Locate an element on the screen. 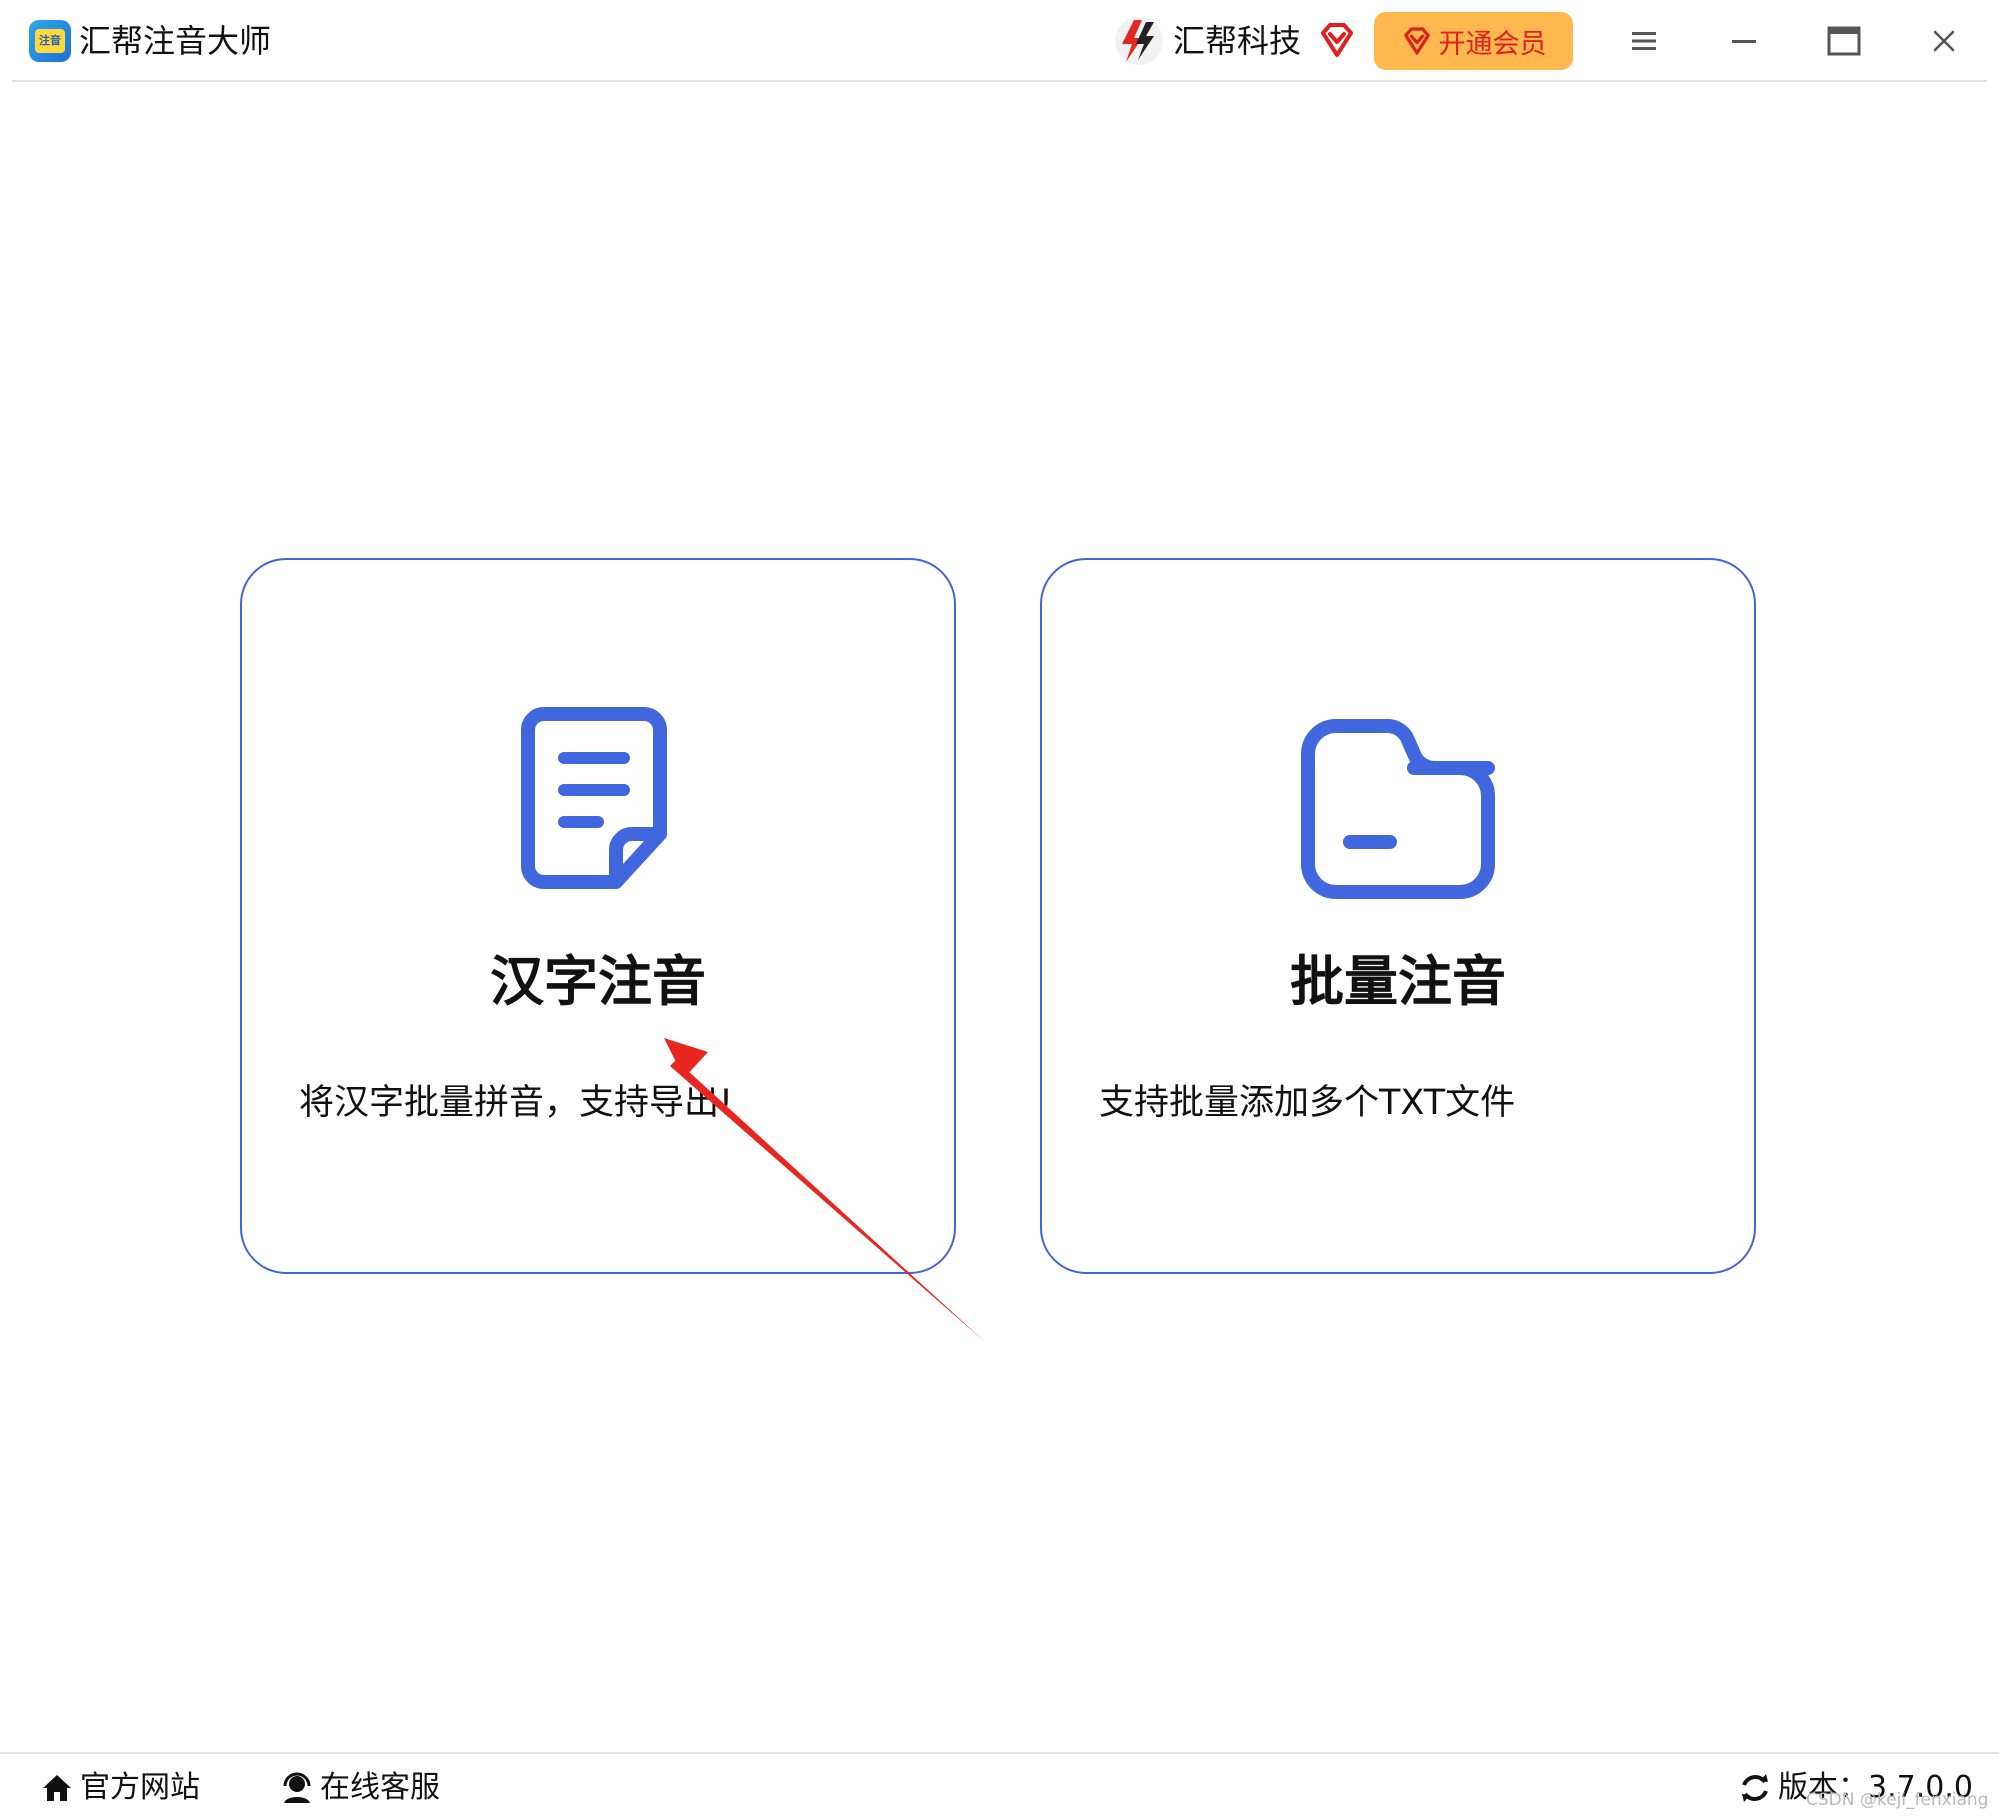 This screenshot has width=1999, height=1819. close-button is located at coordinates (1944, 41).